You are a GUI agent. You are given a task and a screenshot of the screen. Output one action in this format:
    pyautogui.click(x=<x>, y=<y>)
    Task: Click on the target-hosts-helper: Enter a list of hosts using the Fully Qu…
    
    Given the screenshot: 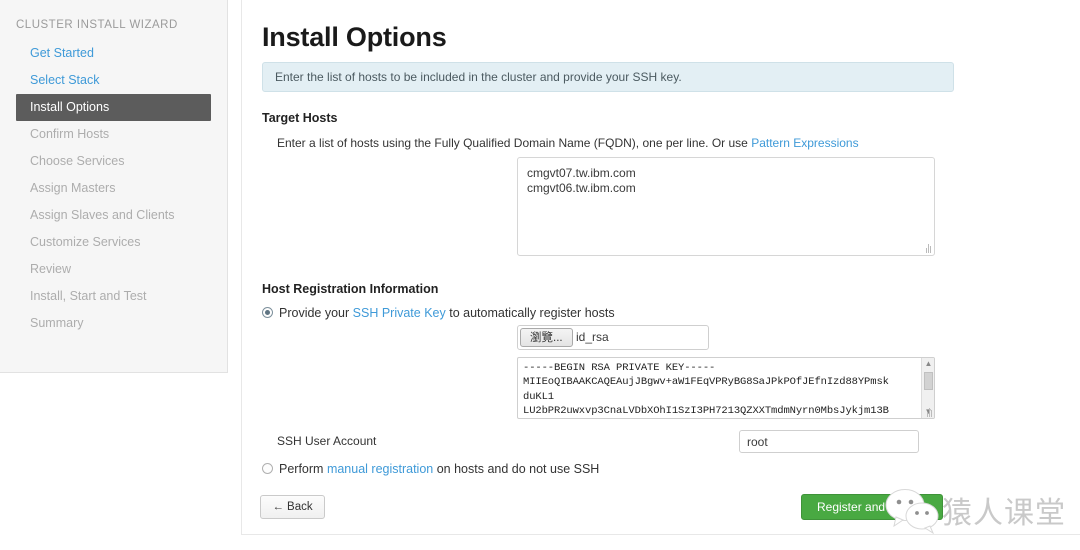 What is the action you would take?
    pyautogui.click(x=568, y=143)
    